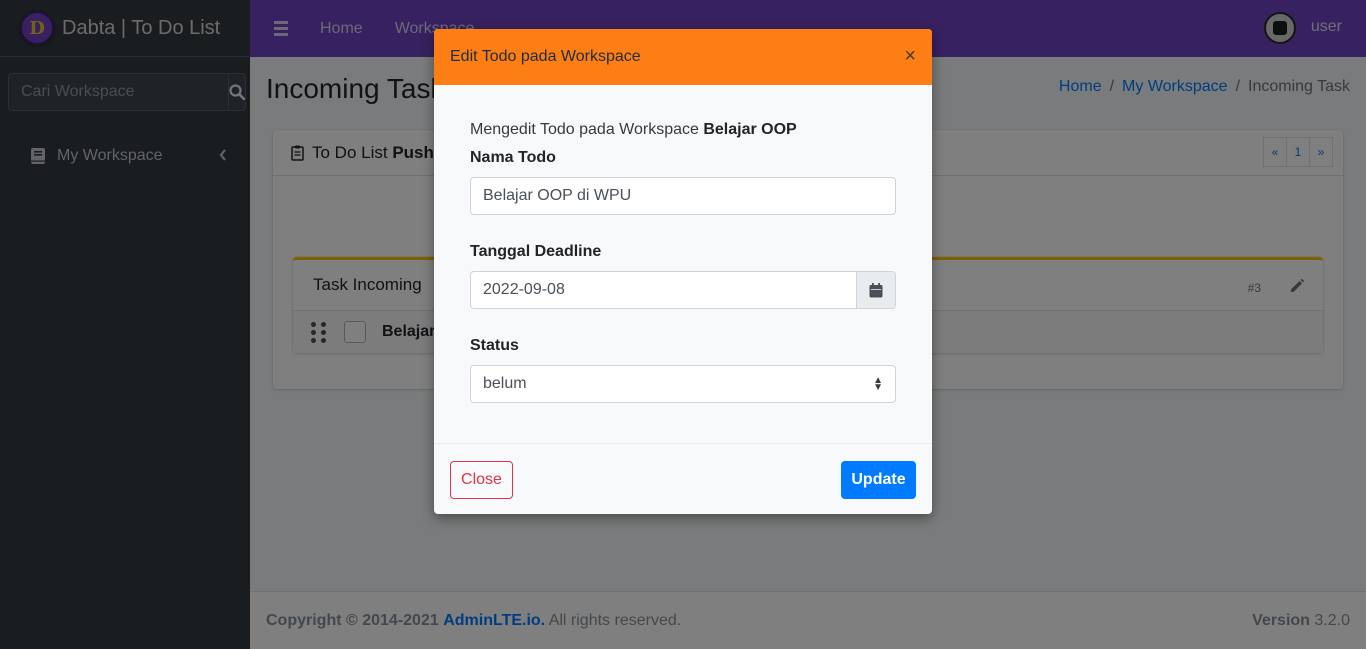 This screenshot has width=1366, height=649. I want to click on status-select: belum ▲ ▼, so click(683, 384).